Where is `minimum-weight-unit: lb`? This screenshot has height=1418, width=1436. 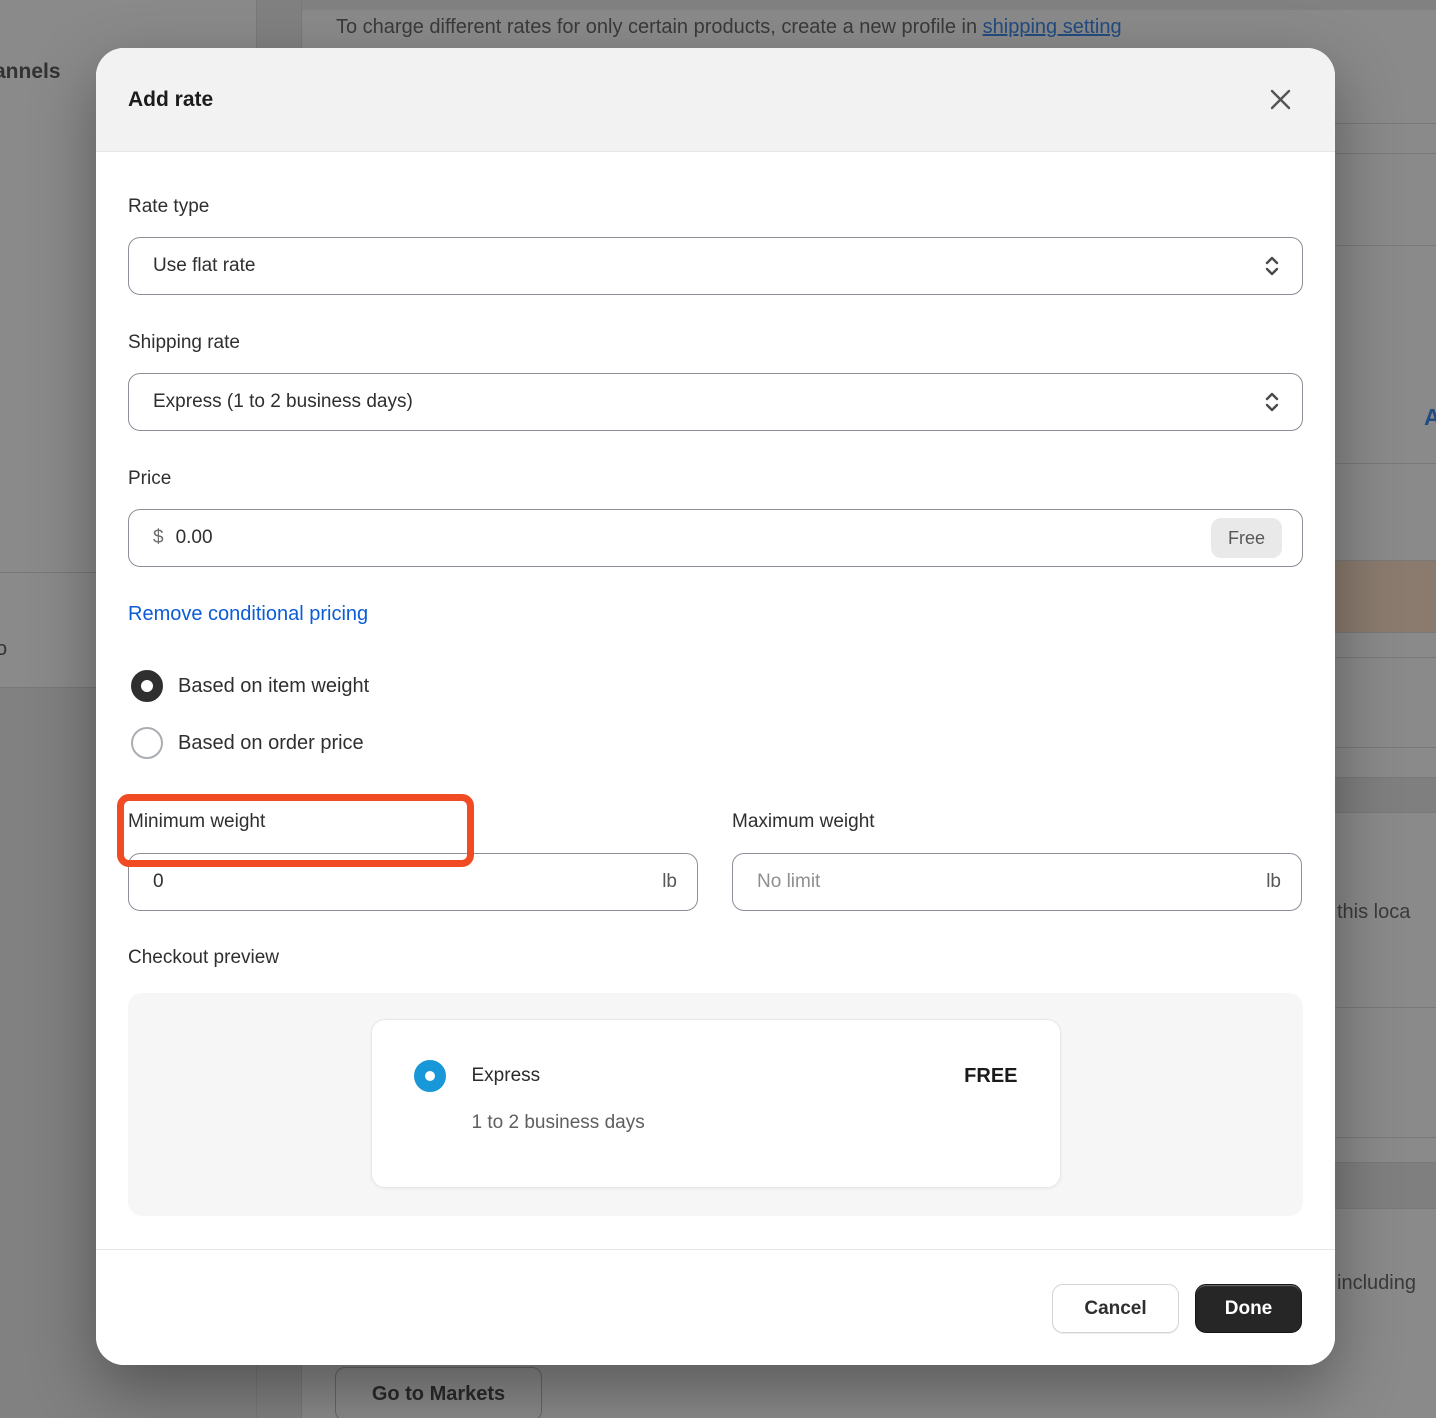 minimum-weight-unit: lb is located at coordinates (669, 881).